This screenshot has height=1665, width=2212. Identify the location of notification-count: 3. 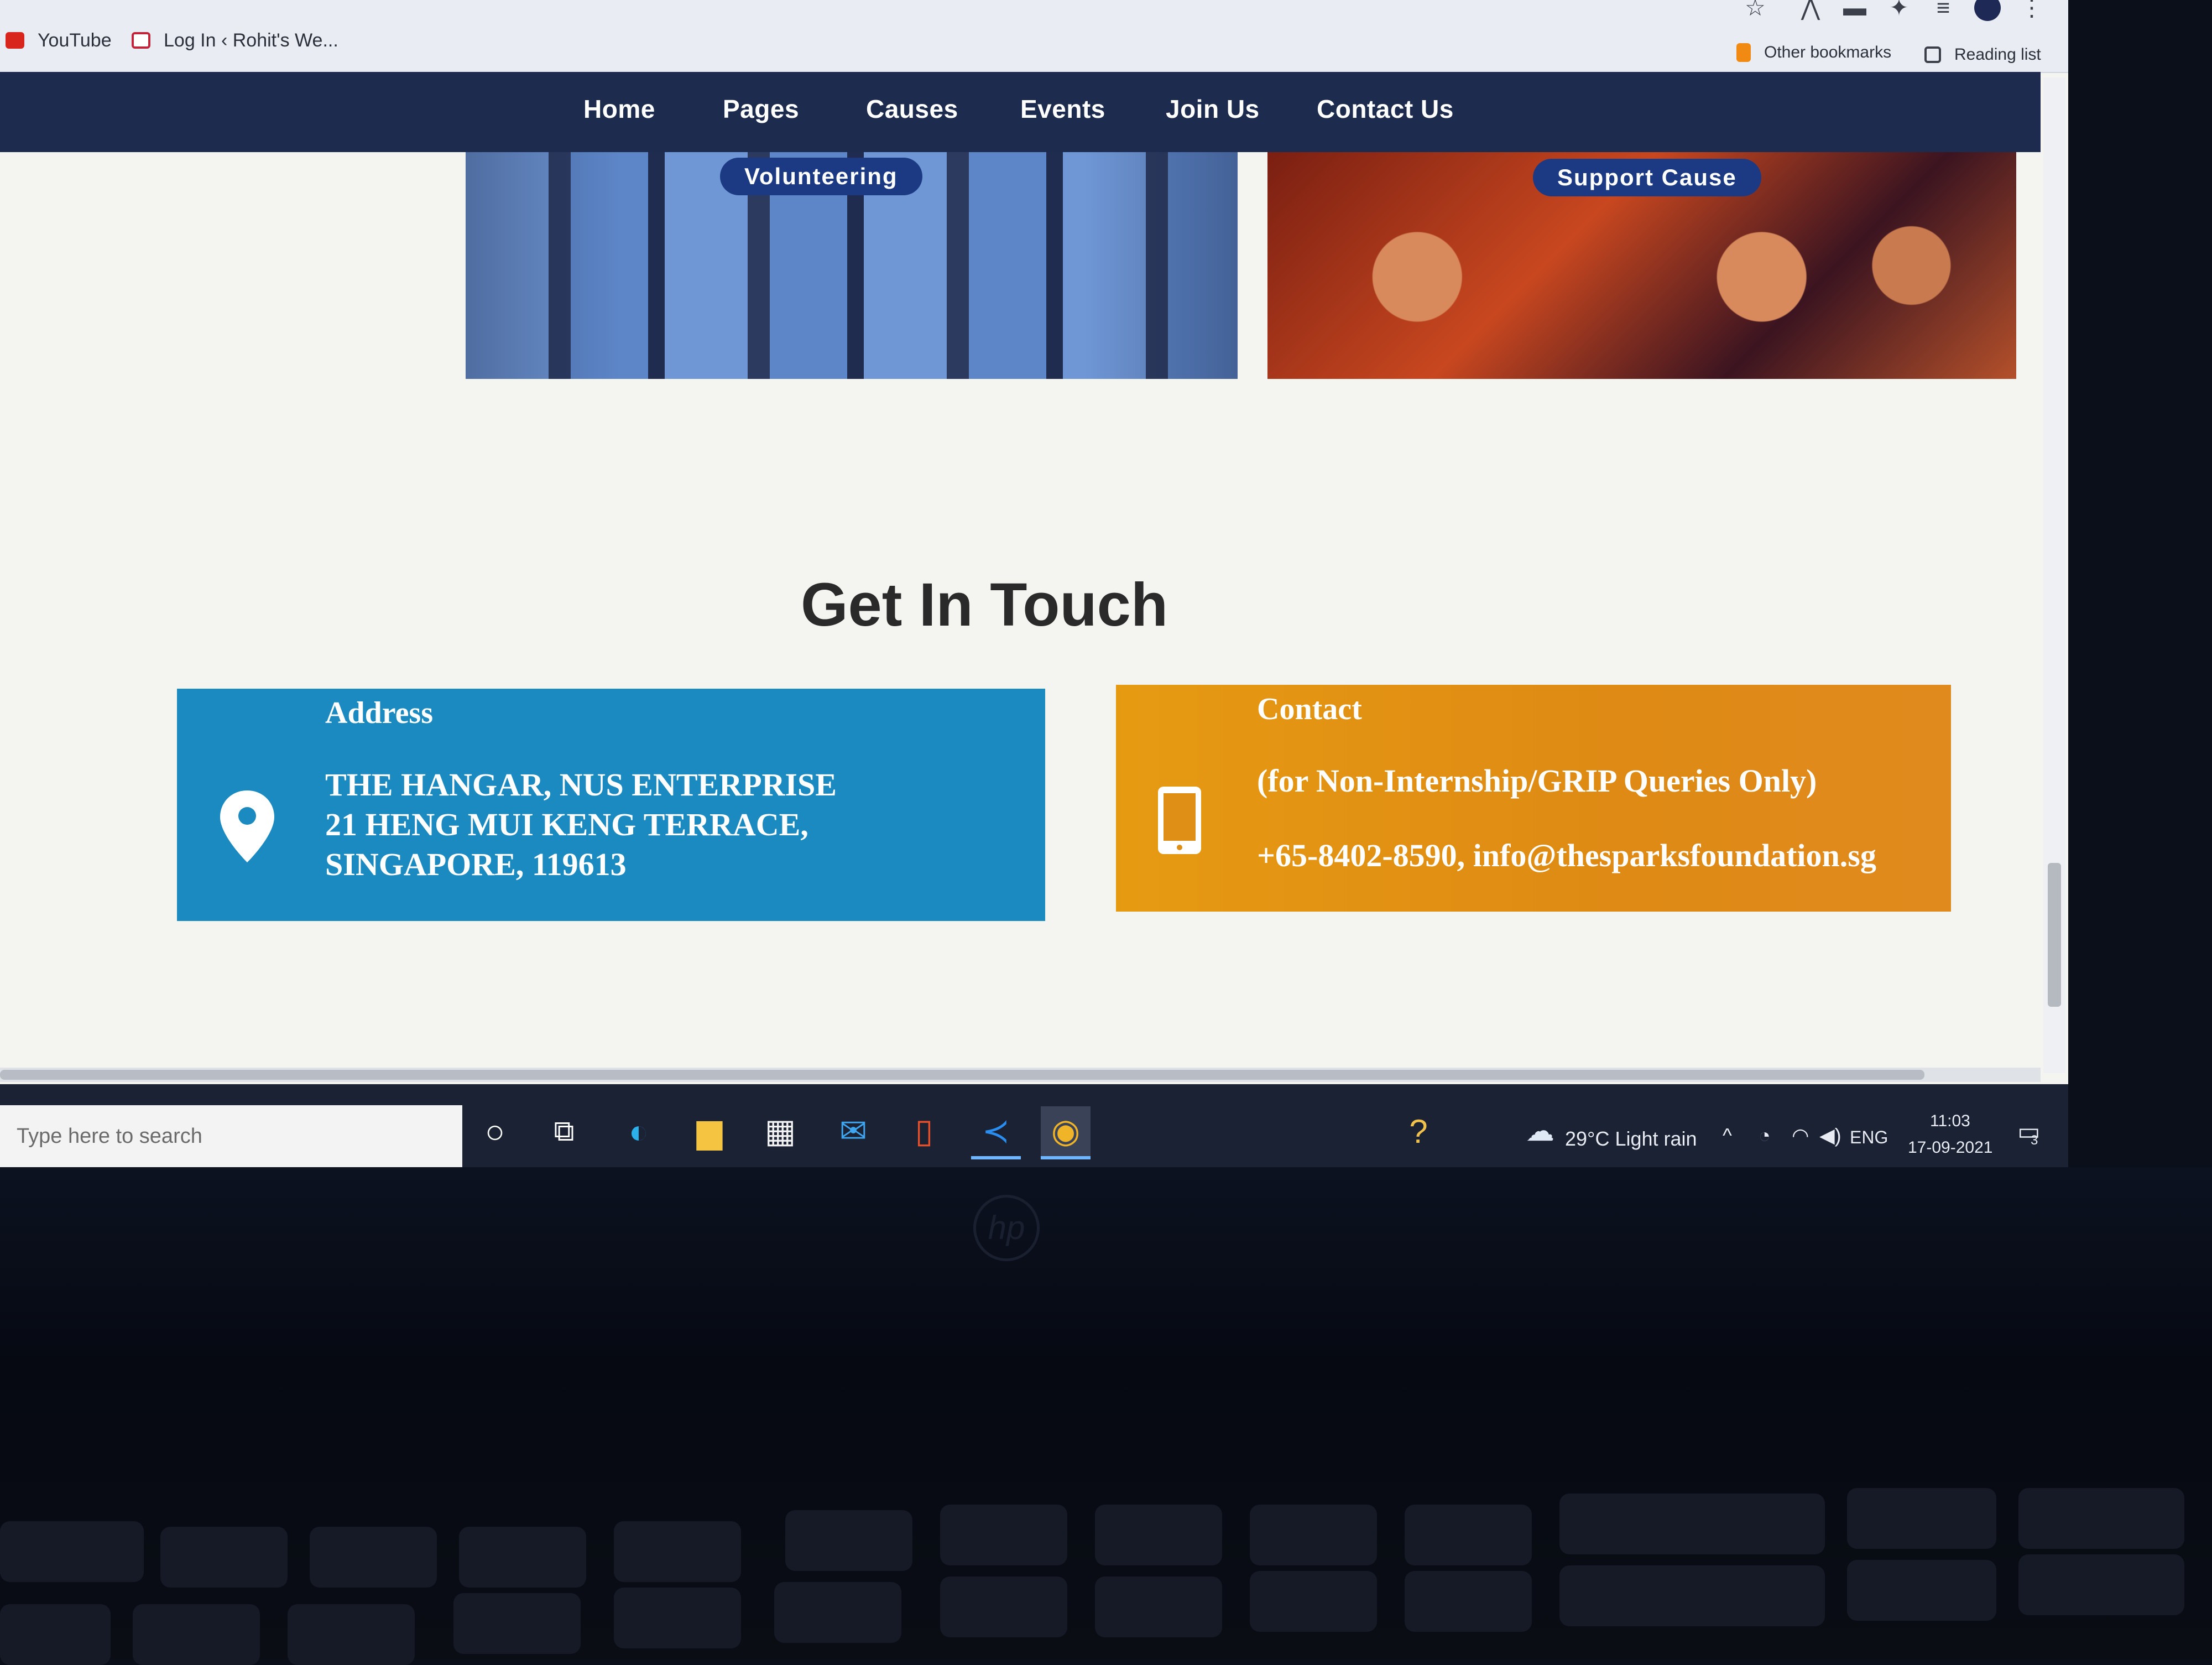
(2035, 1140).